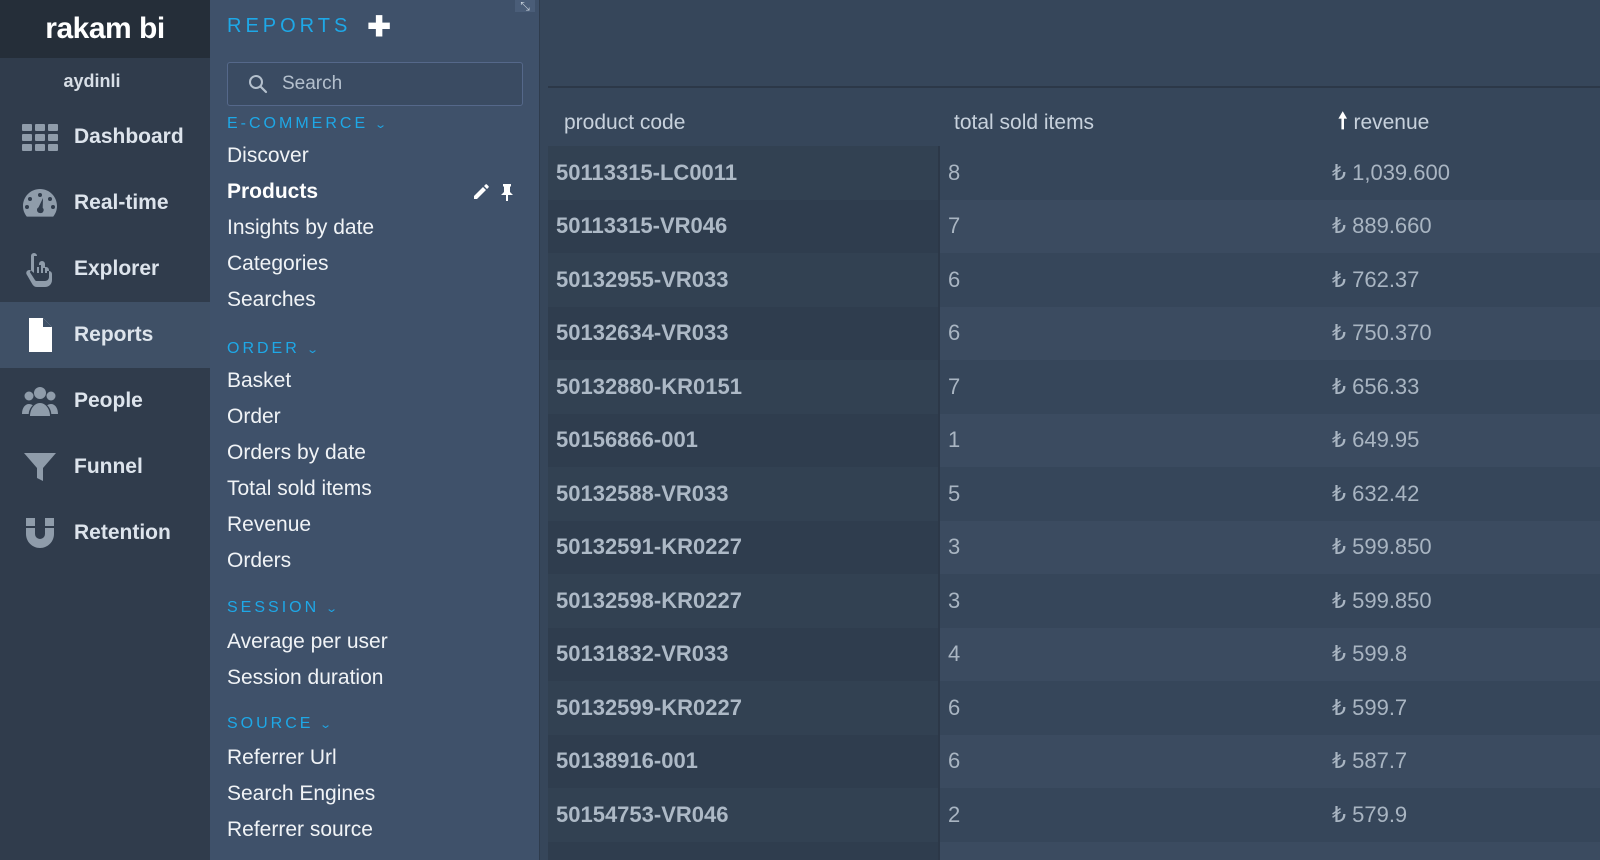  Describe the element at coordinates (743, 173) in the screenshot. I see `cell-product-code: 50113315-LC0011` at that location.